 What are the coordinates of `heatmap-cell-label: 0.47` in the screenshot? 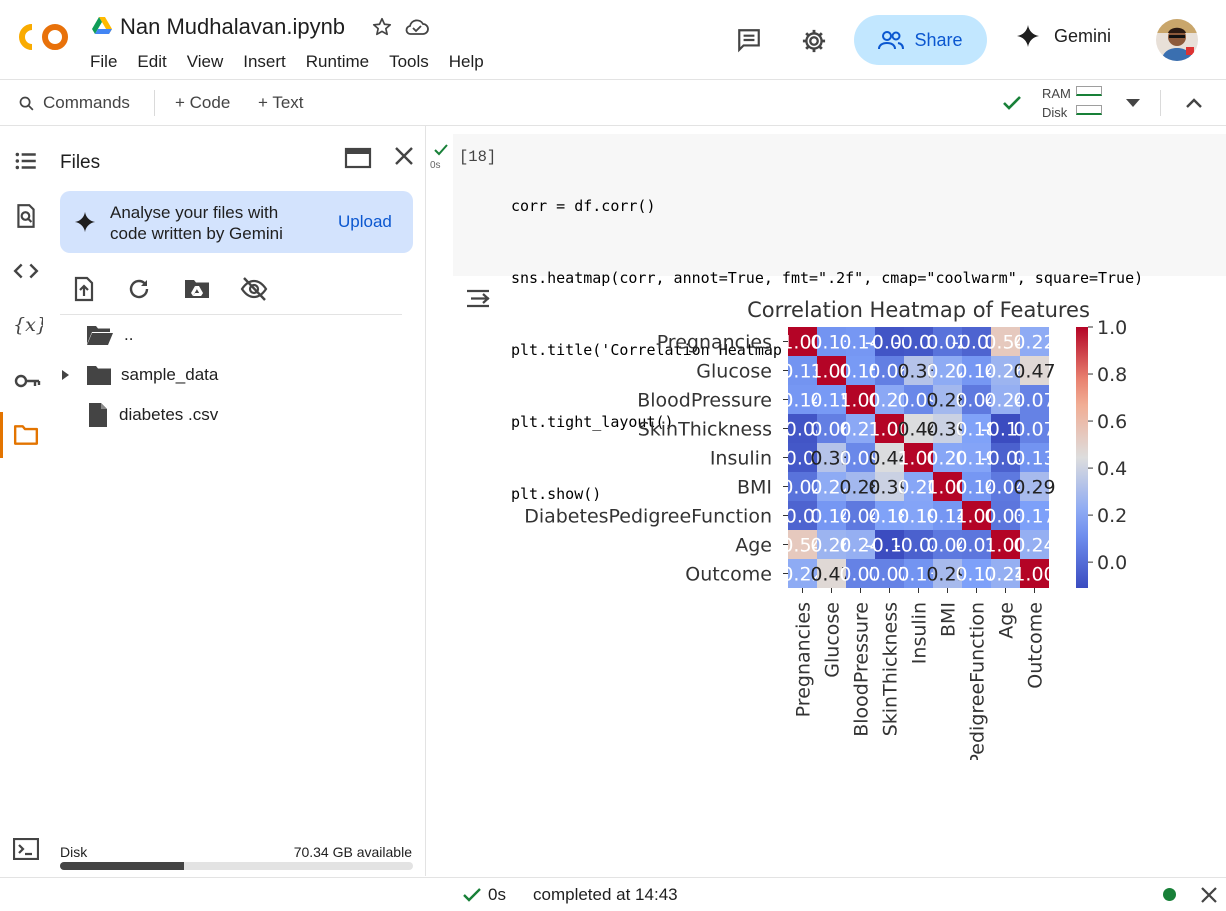 It's located at (1034, 372).